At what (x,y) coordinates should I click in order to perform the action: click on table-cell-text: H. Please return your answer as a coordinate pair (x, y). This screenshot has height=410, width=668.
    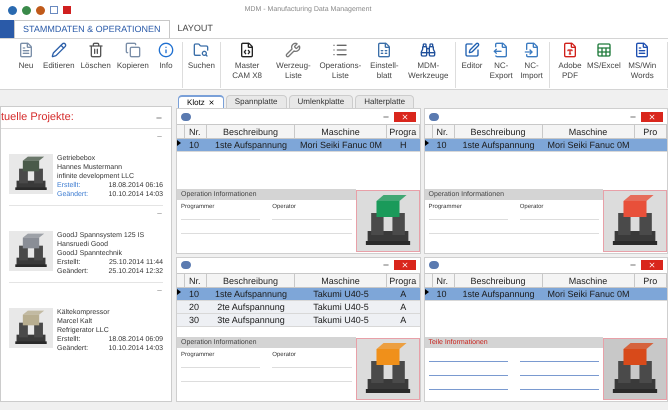
    Looking at the image, I should click on (403, 145).